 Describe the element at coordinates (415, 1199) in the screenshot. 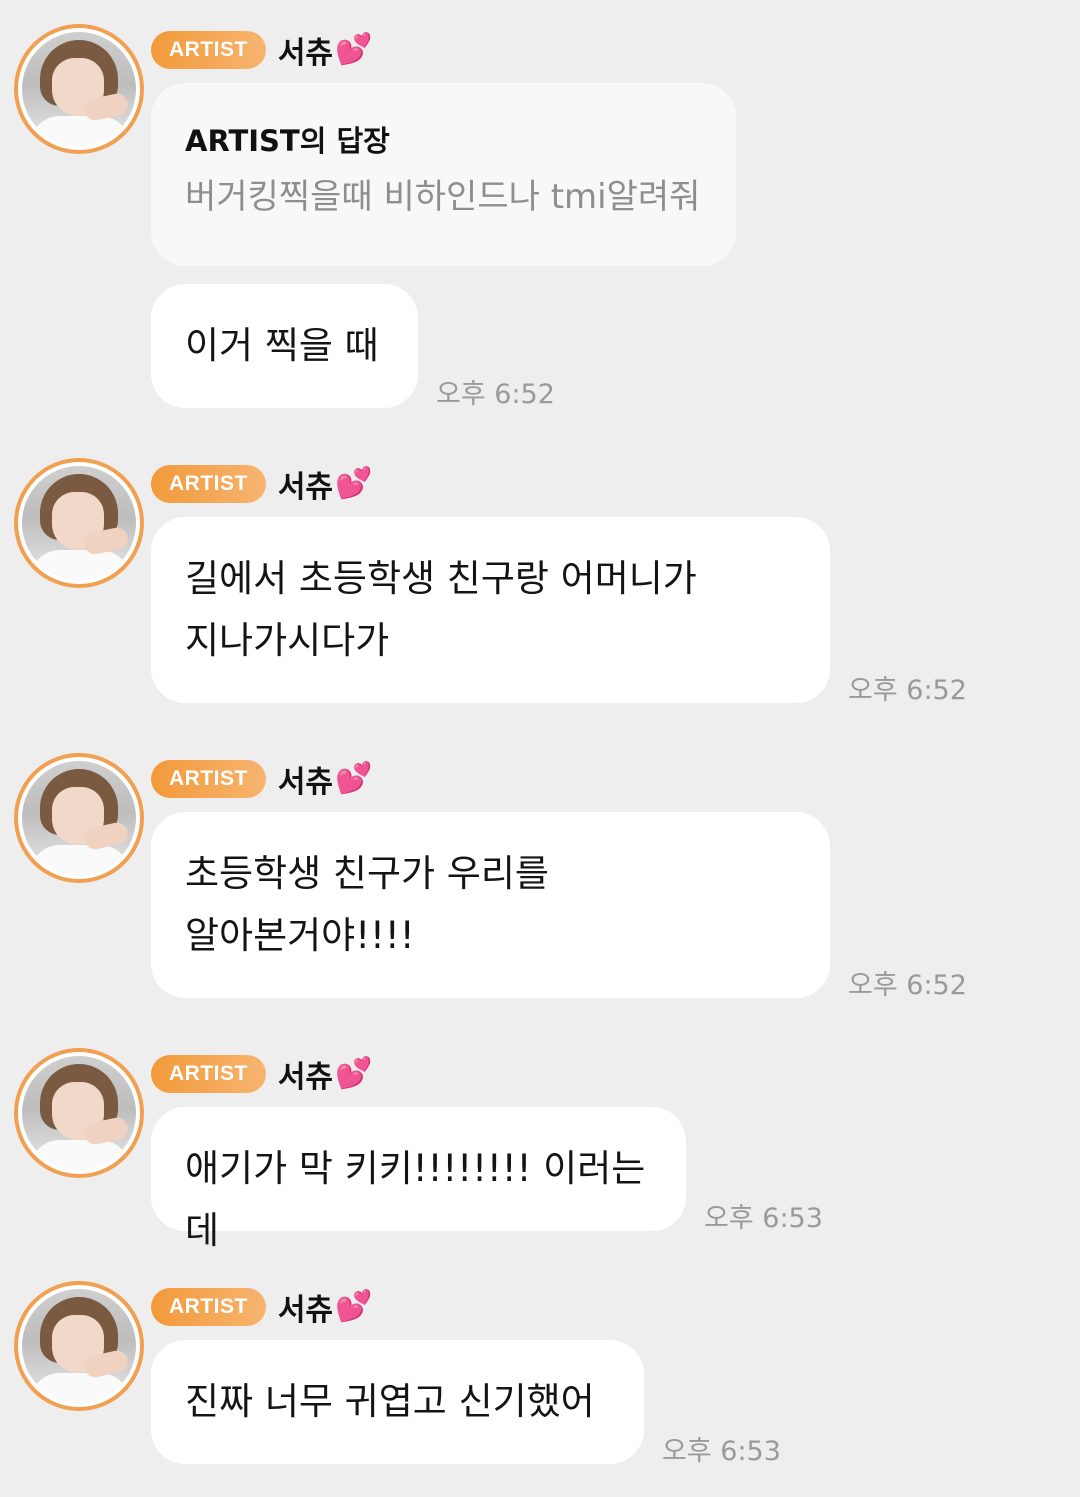

I see `message-text: 애기가 막 키키!!!!!!!! 이러는데` at that location.